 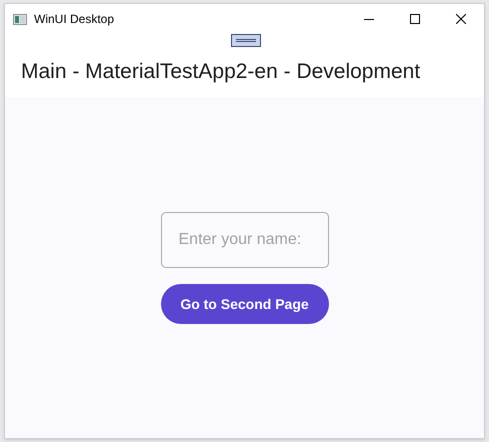 What do you see at coordinates (246, 40) in the screenshot?
I see `toolbar-handle-icon` at bounding box center [246, 40].